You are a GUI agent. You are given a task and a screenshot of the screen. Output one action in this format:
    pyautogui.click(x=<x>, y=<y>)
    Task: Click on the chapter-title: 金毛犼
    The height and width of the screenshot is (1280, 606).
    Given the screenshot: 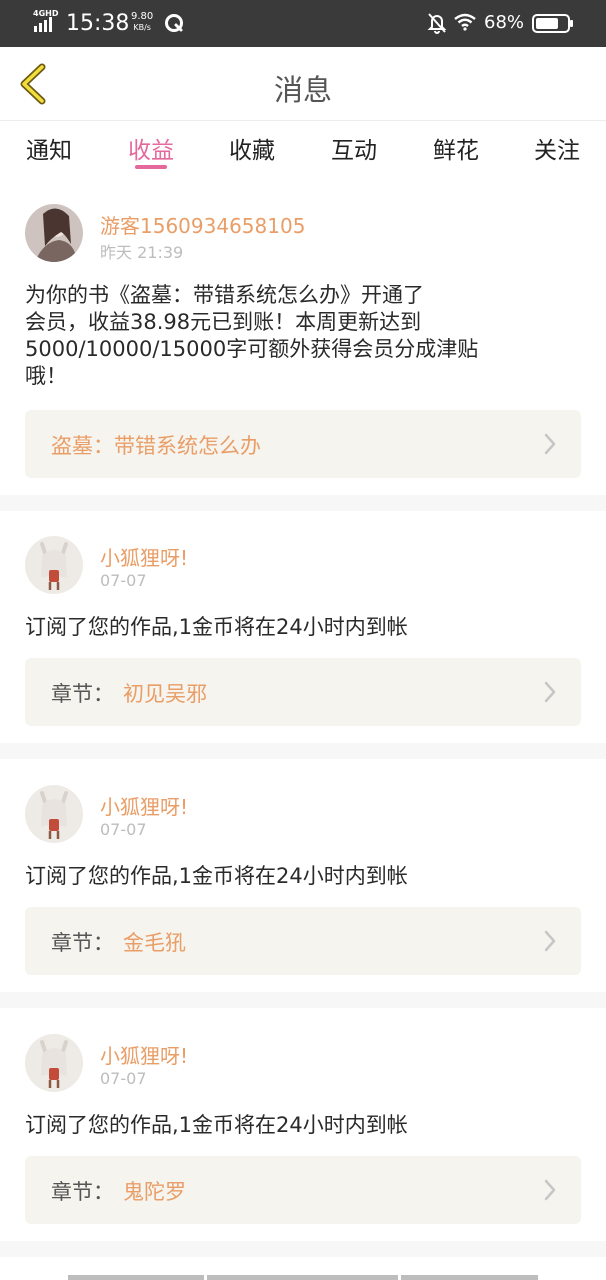 What is the action you would take?
    pyautogui.click(x=154, y=943)
    